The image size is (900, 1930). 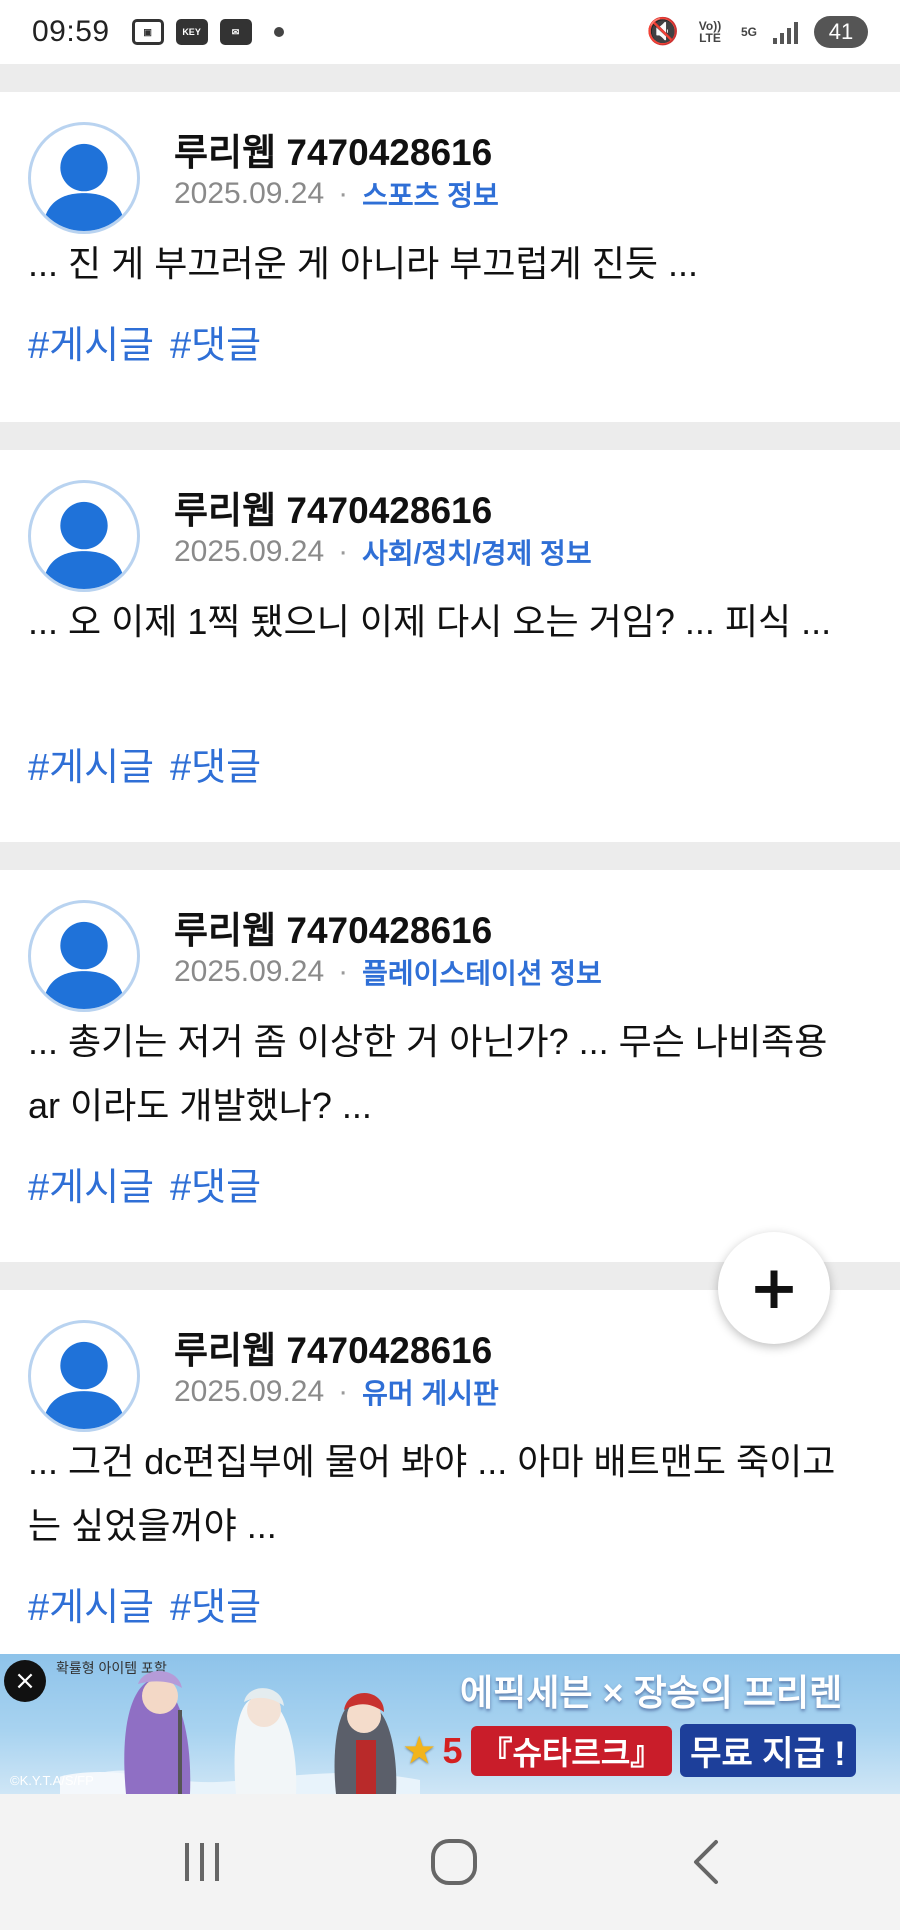 I want to click on back-button, so click(x=706, y=1862).